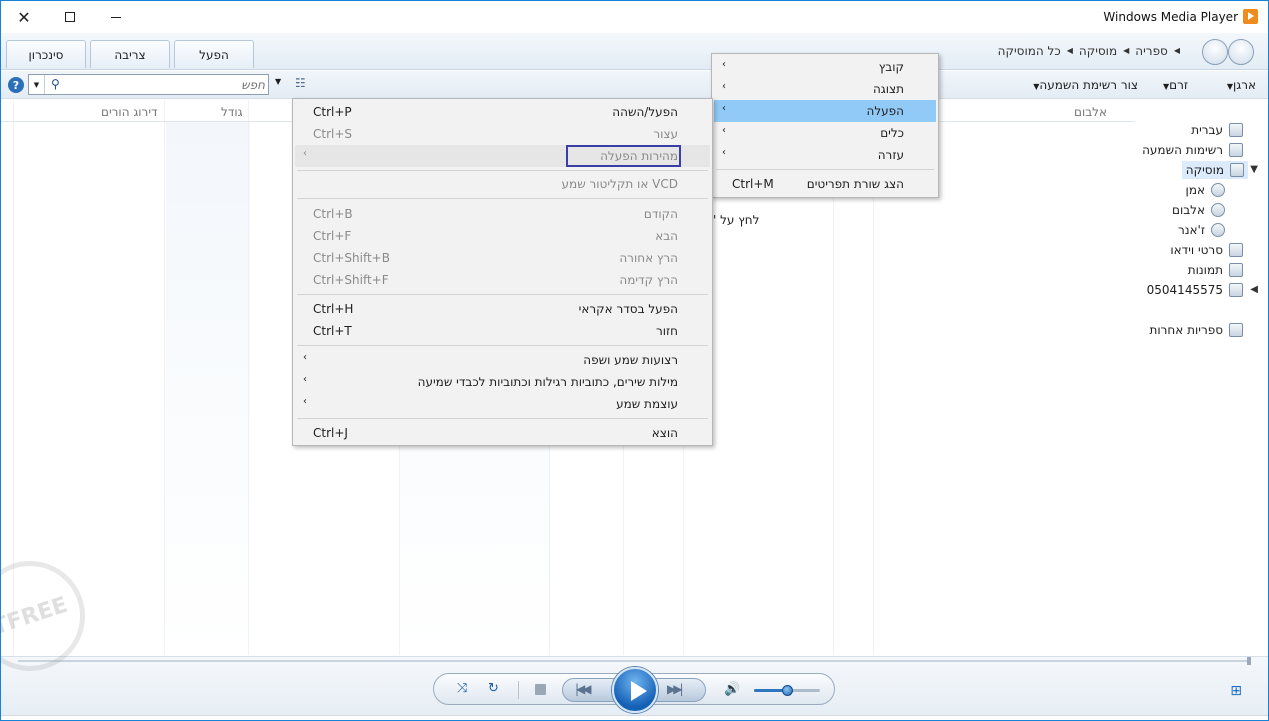  Describe the element at coordinates (502, 236) in the screenshot. I see `menu-item-next: הבא Ctrl+F` at that location.